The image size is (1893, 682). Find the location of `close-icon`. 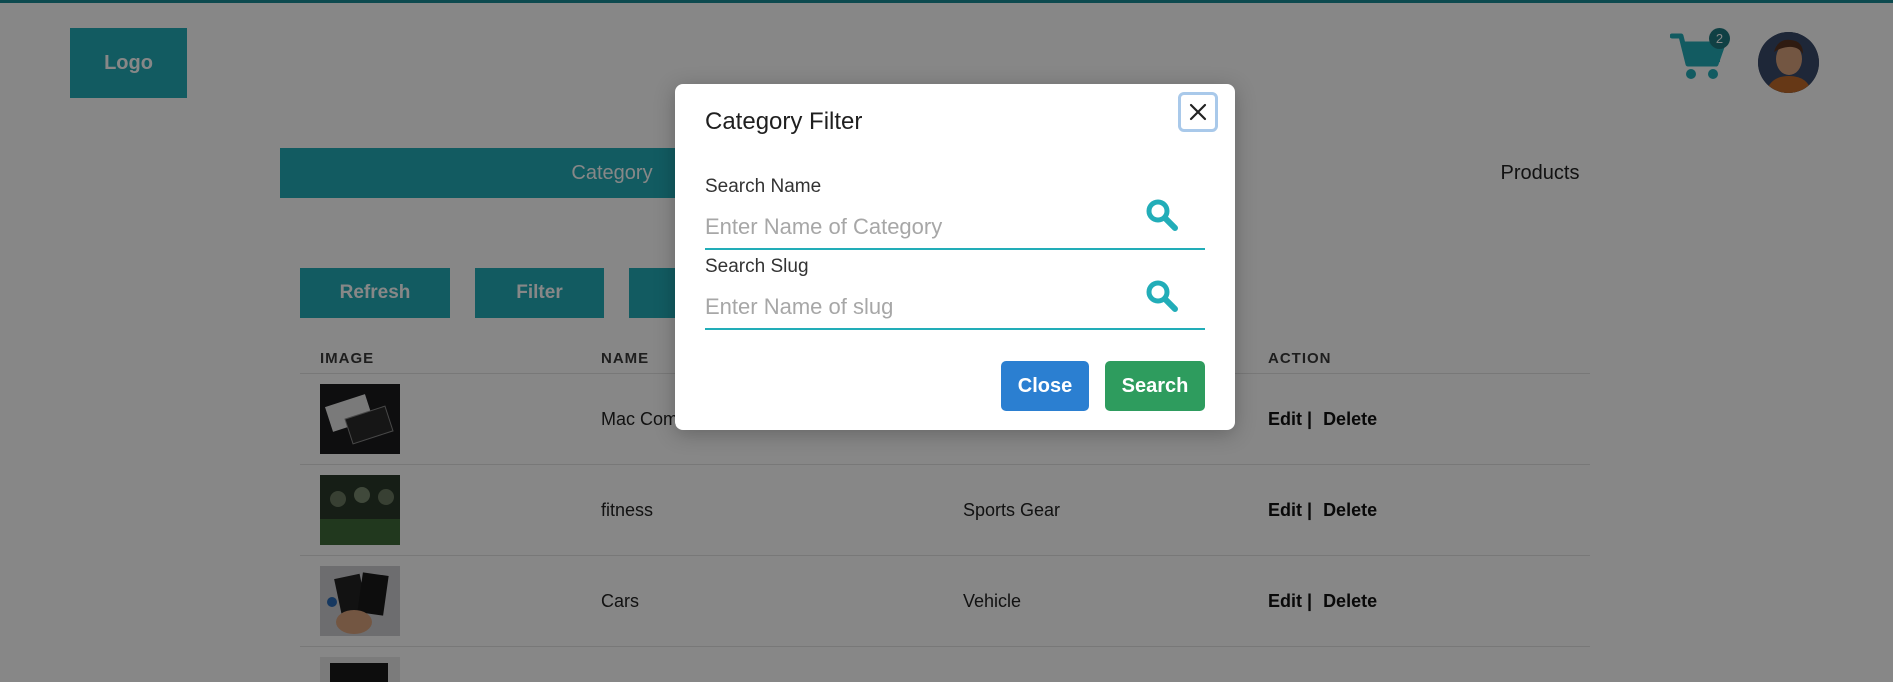

close-icon is located at coordinates (1198, 112).